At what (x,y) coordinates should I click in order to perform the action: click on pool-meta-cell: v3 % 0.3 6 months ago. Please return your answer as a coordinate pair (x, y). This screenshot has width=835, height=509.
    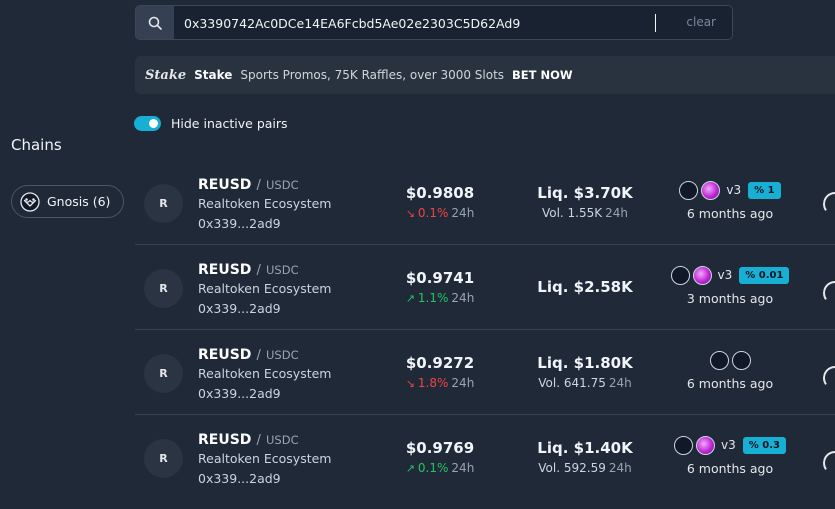
    Looking at the image, I should click on (730, 455).